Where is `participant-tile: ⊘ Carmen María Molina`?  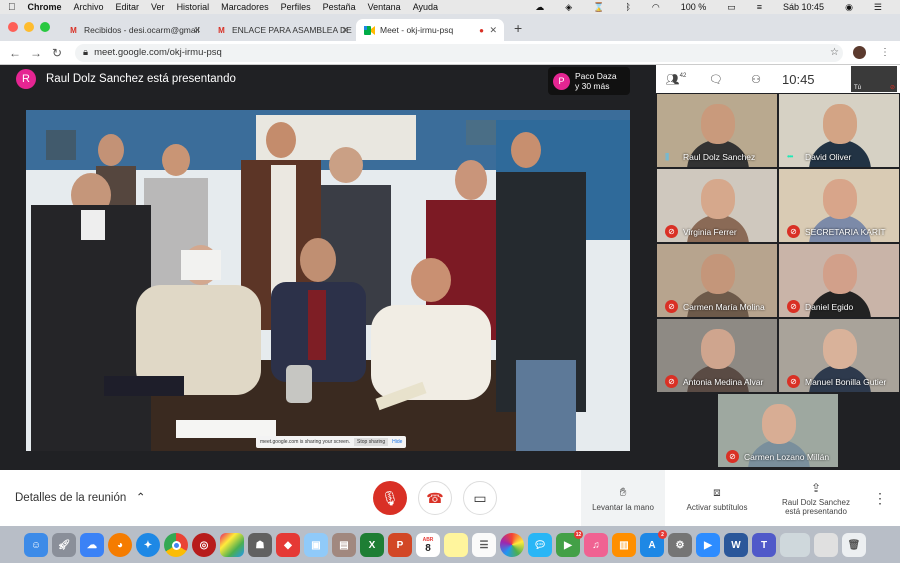 participant-tile: ⊘ Carmen María Molina is located at coordinates (717, 280).